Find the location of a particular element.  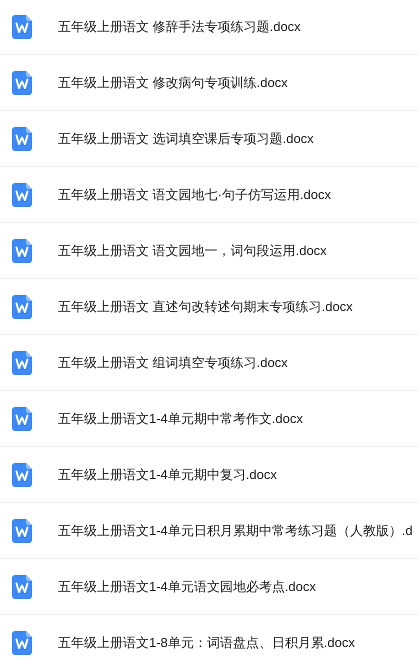

file-name: 五年级上册语文 修改病句专项训练.docx is located at coordinates (173, 83).